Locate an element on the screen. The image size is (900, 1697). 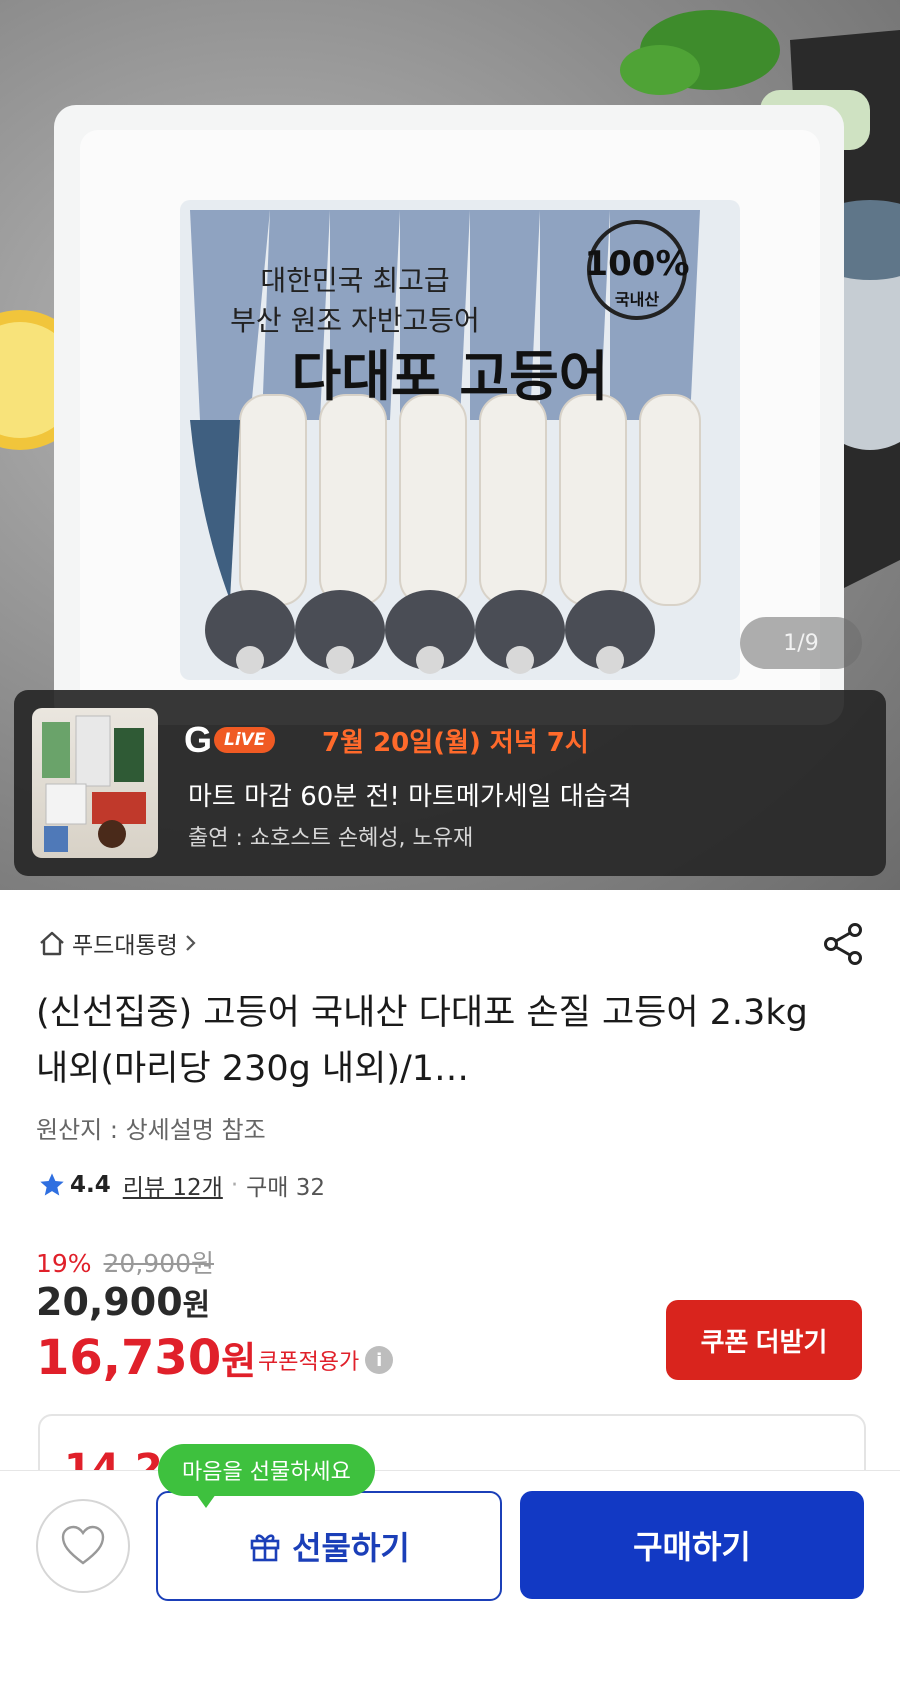
info-icon: i is located at coordinates (379, 1360).